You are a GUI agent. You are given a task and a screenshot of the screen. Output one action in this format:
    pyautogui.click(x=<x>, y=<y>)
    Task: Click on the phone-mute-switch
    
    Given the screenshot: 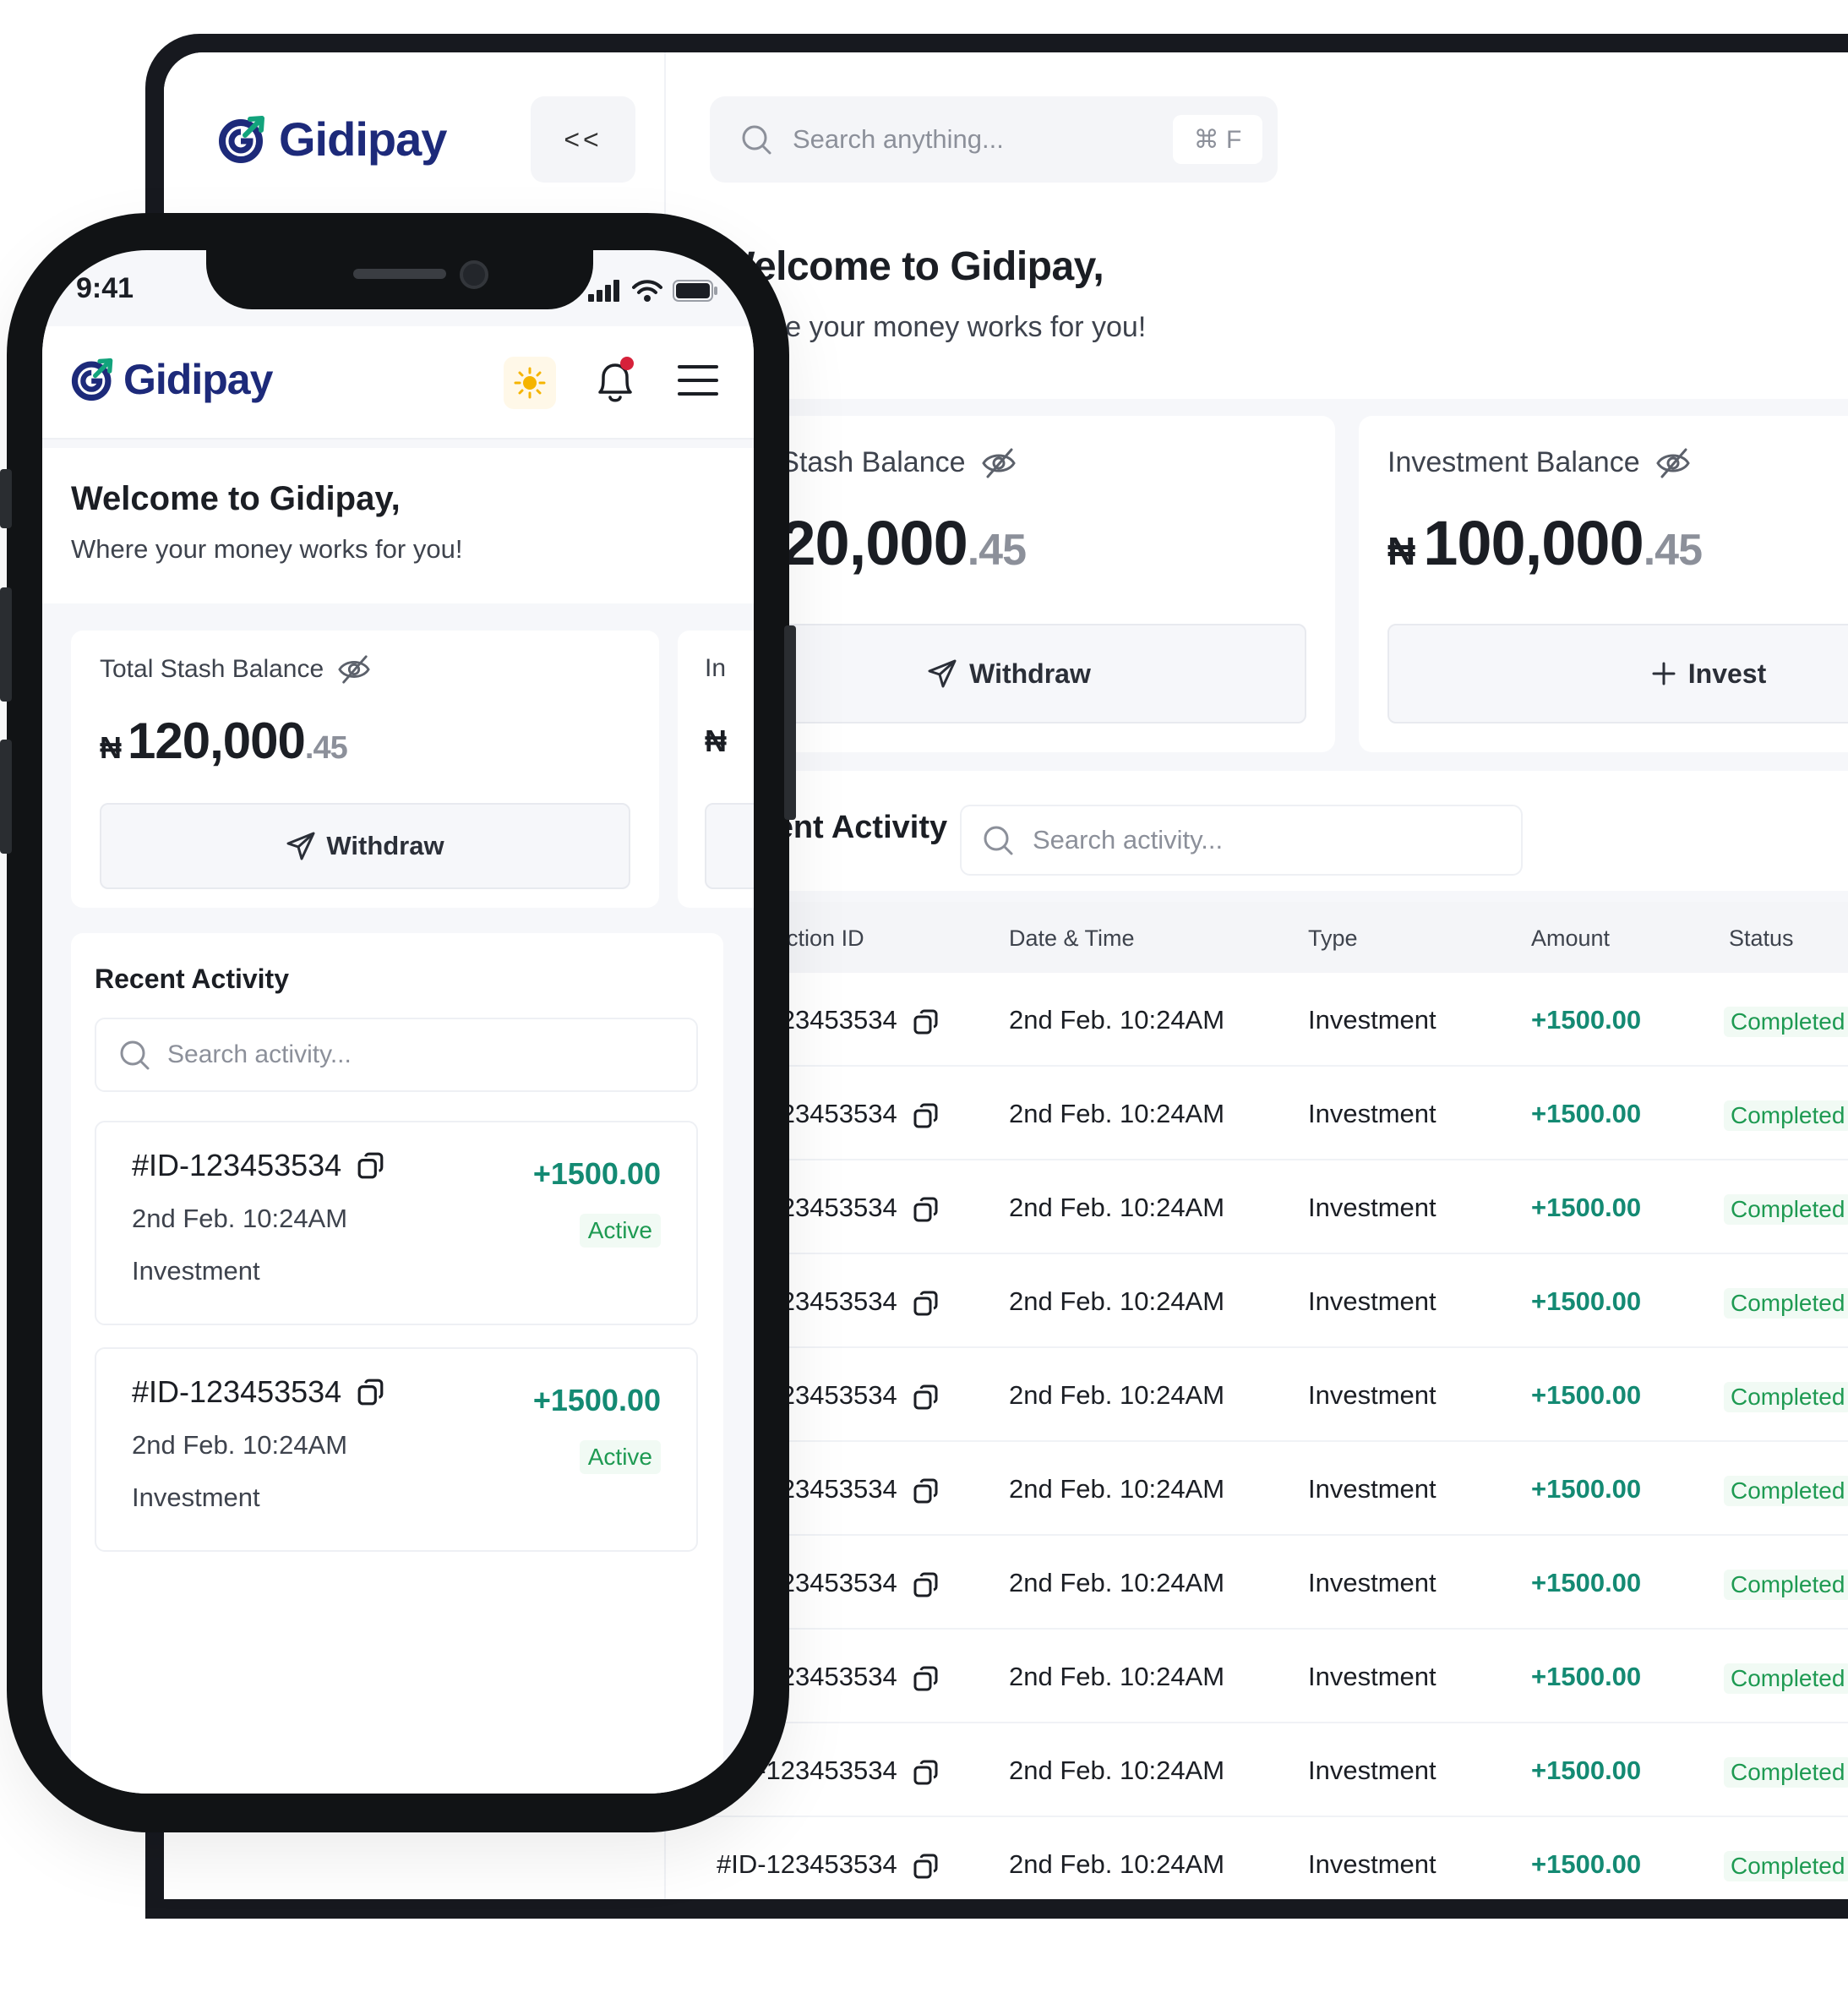 What is the action you would take?
    pyautogui.click(x=6, y=499)
    